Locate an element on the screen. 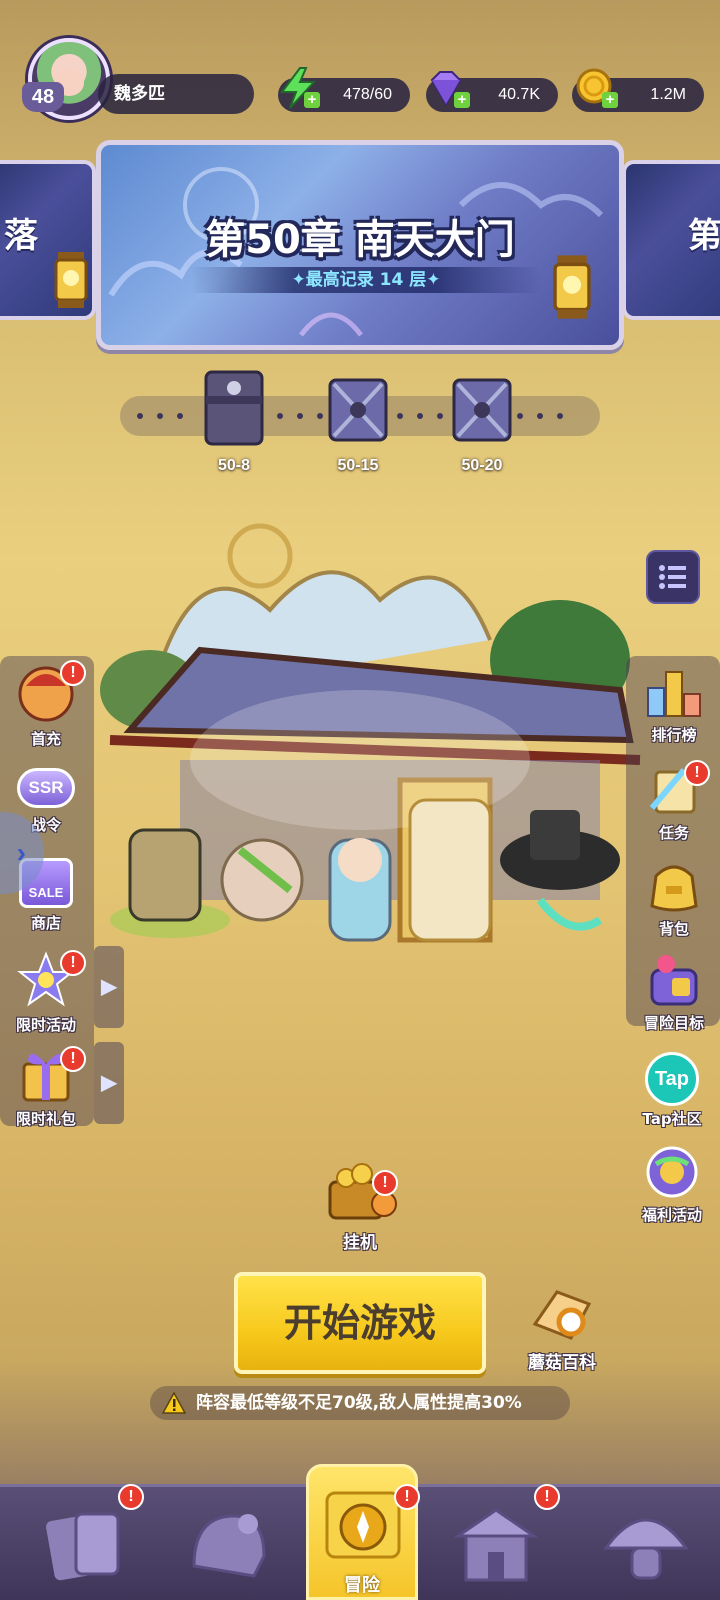  shop-label: 商店 is located at coordinates (45, 923).